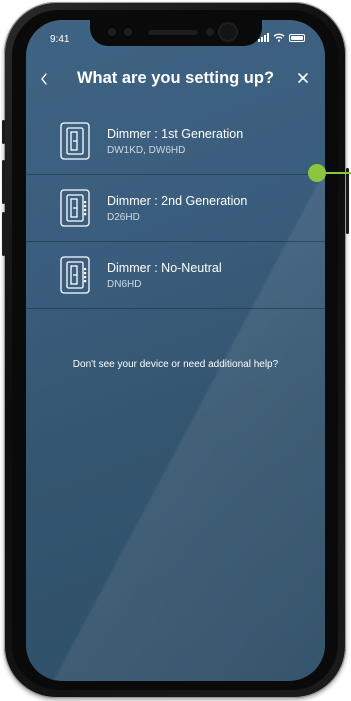 The image size is (351, 701). What do you see at coordinates (175, 275) in the screenshot?
I see `device-option-no-neutral: Dimmer : No-Neutral DN6HD` at bounding box center [175, 275].